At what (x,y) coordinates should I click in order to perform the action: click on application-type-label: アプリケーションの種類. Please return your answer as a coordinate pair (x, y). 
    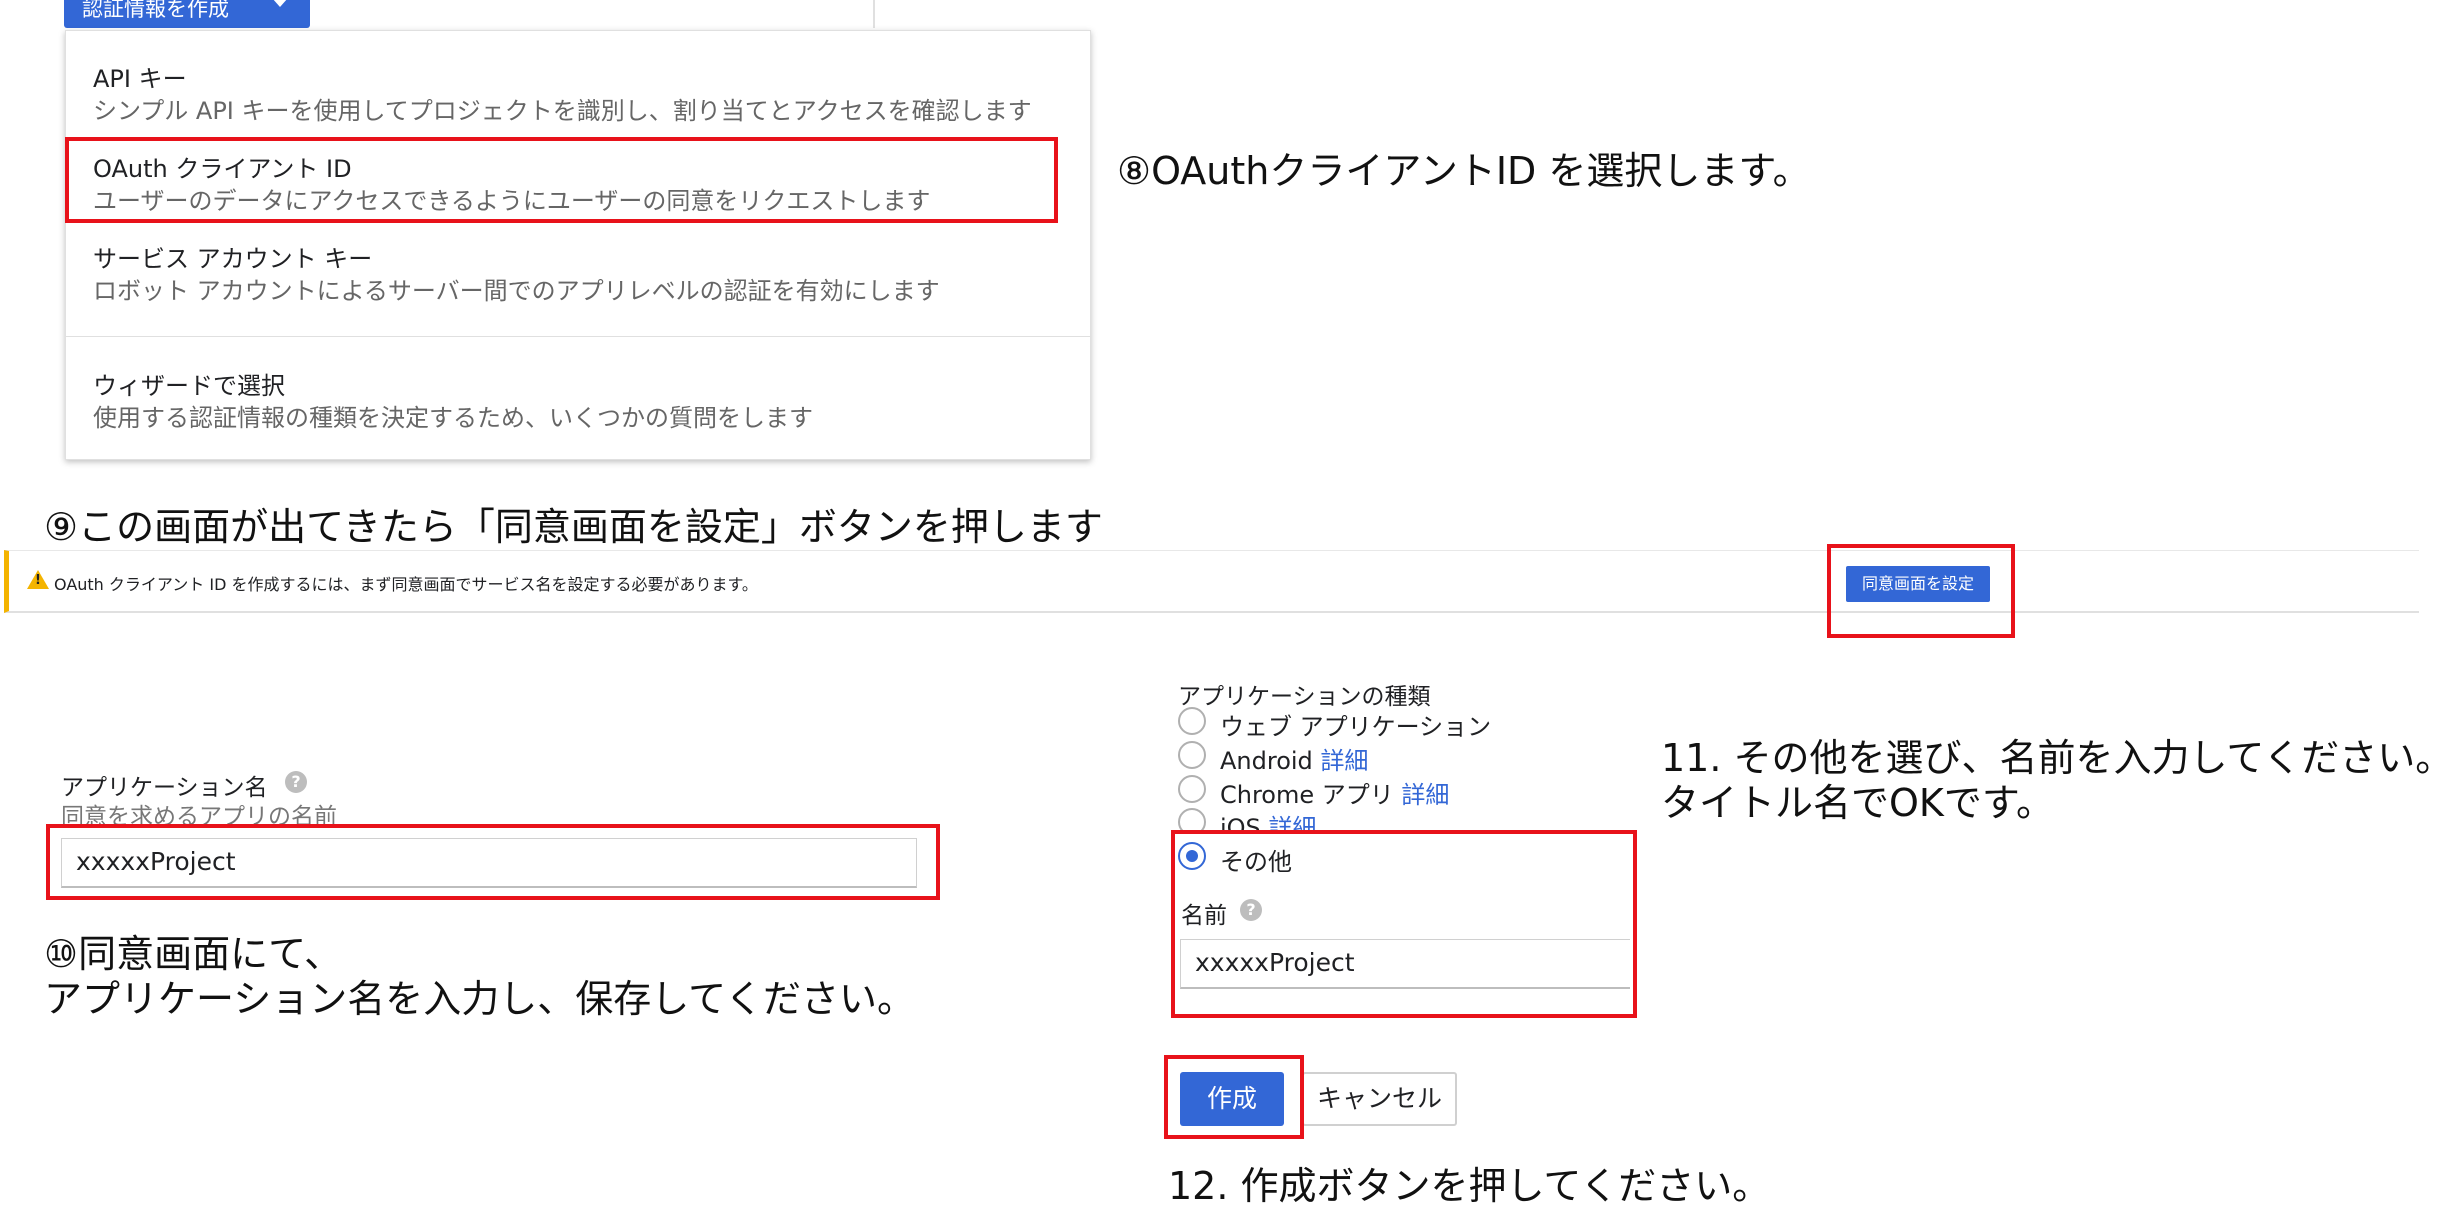
    Looking at the image, I should click on (1304, 697).